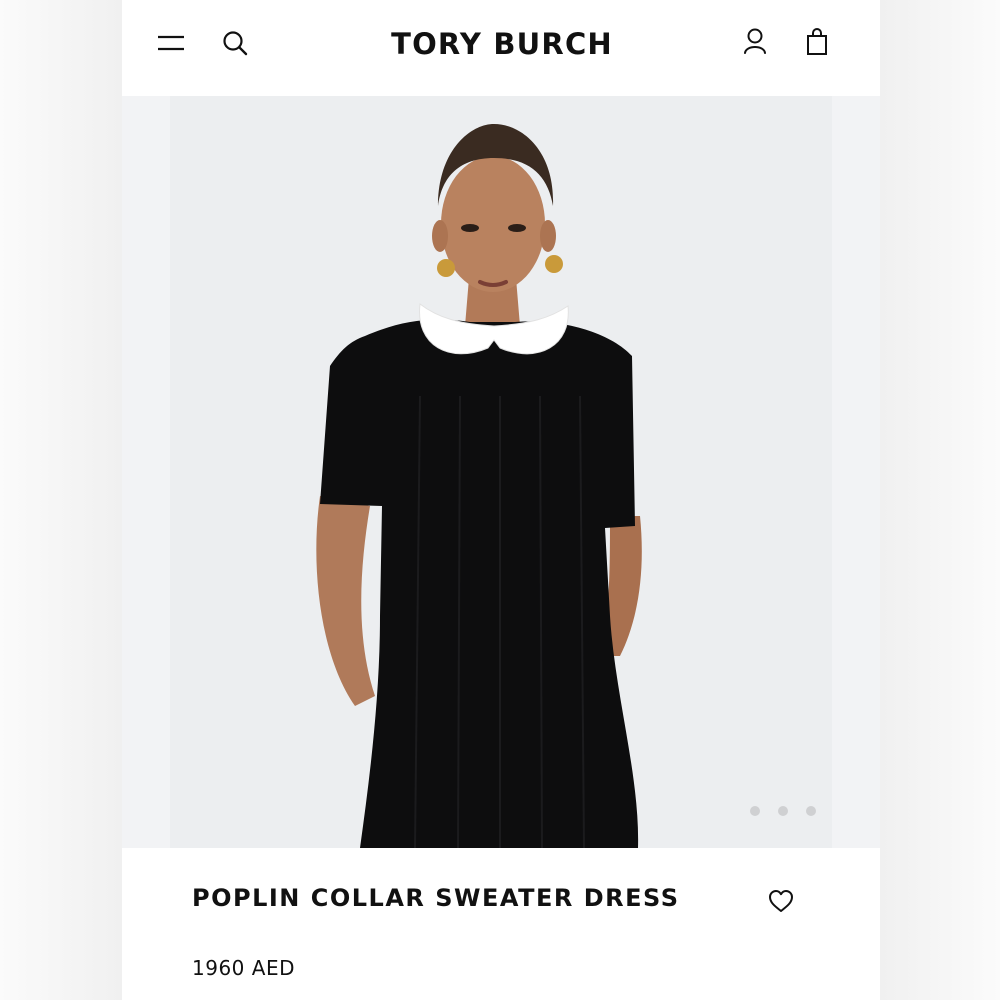 The width and height of the screenshot is (1000, 1000). I want to click on background-left, so click(61, 500).